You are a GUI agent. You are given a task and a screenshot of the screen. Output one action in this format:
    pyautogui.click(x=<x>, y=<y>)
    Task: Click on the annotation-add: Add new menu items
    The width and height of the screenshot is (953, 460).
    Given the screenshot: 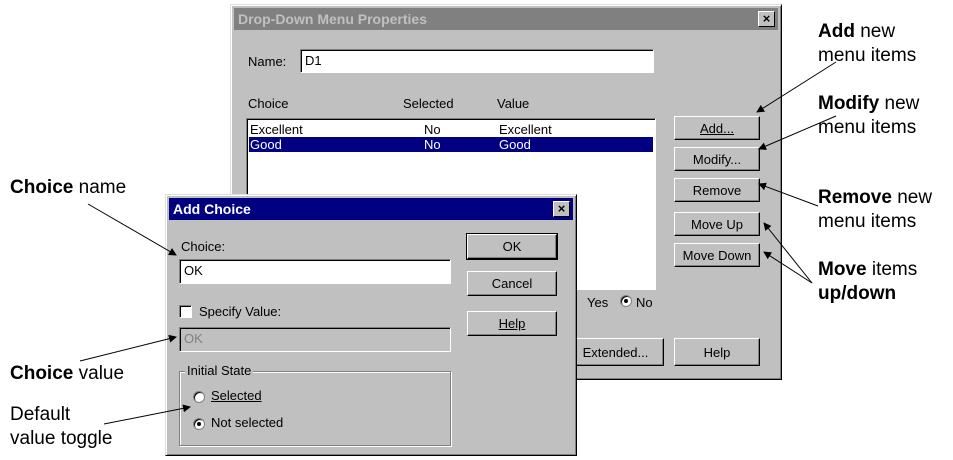 What is the action you would take?
    pyautogui.click(x=867, y=44)
    